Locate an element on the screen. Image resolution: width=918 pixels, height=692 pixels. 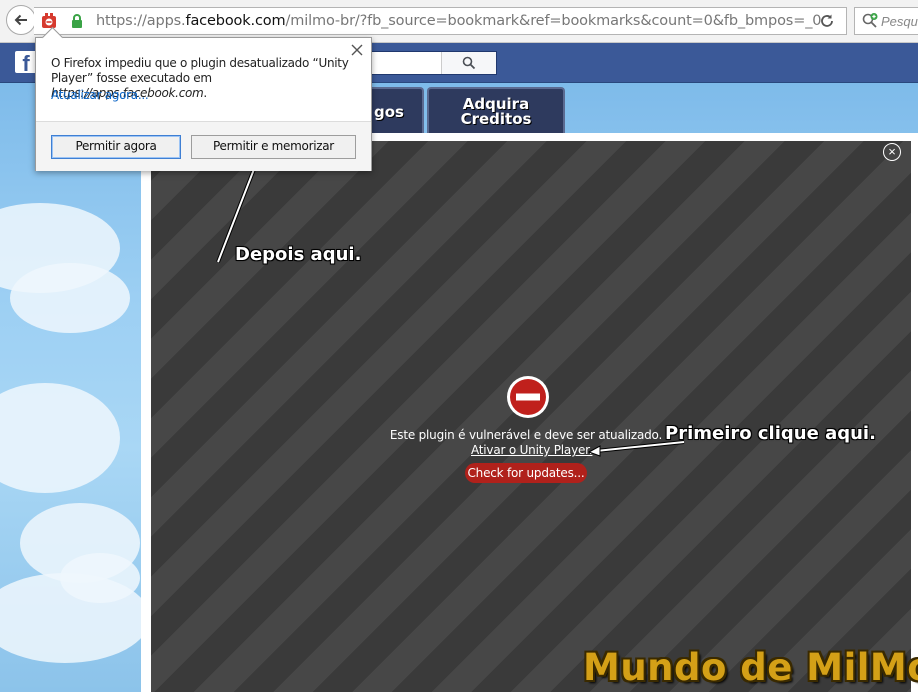
url-host: facebook.com is located at coordinates (235, 21).